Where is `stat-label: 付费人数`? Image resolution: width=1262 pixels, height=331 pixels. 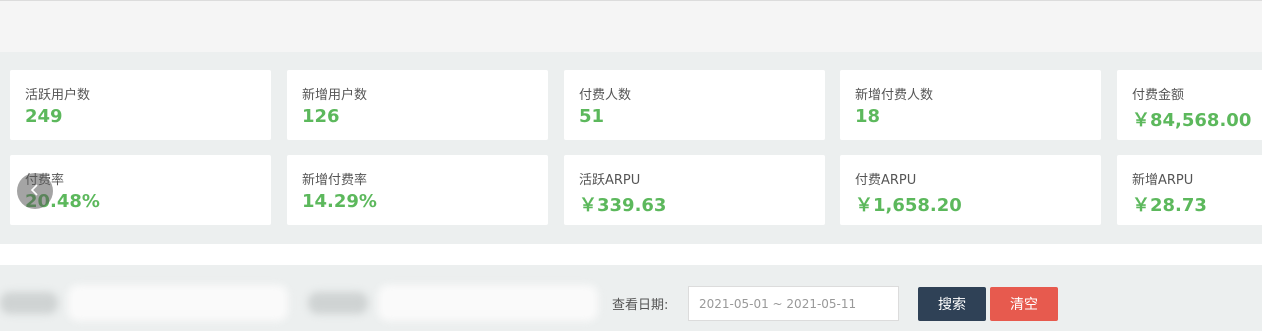 stat-label: 付费人数 is located at coordinates (605, 95).